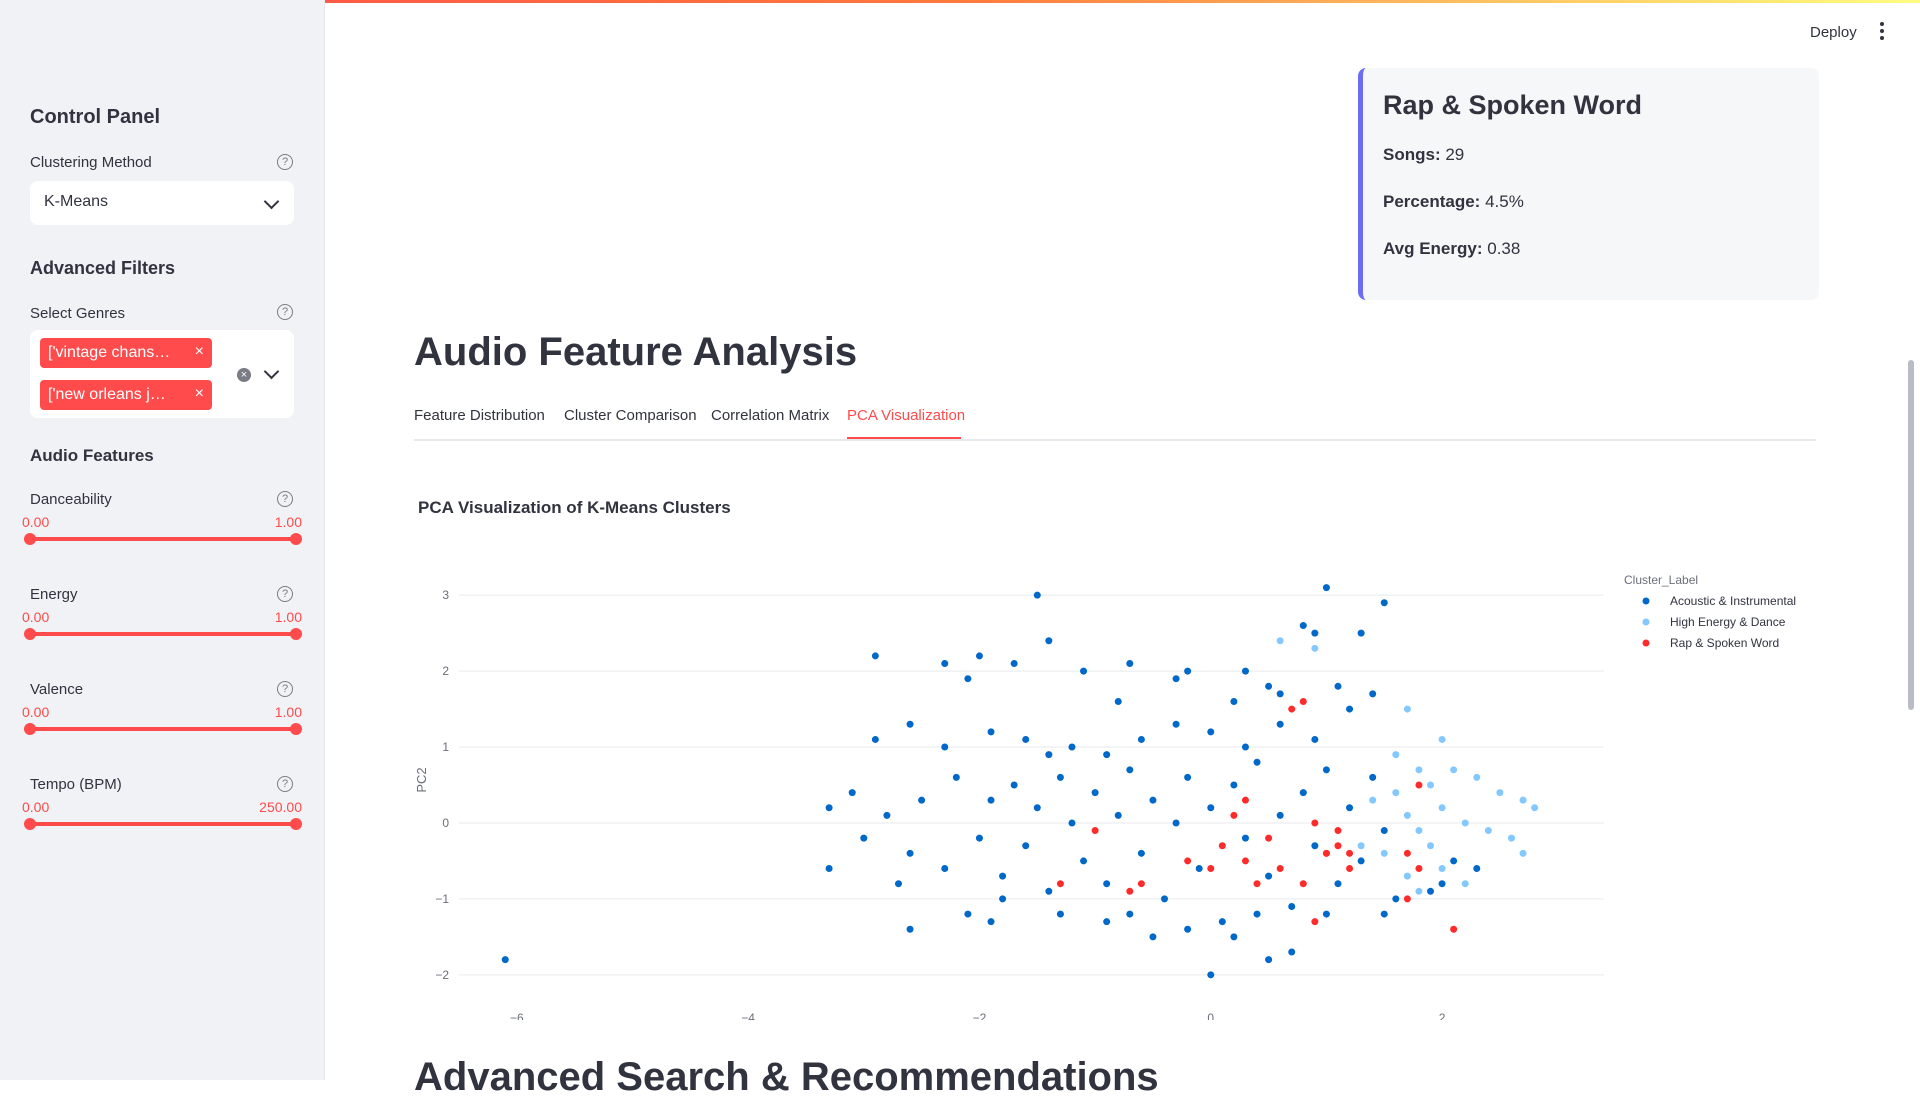 Image resolution: width=1920 pixels, height=1100 pixels. What do you see at coordinates (244, 375) in the screenshot?
I see `clear-all-icon: ×` at bounding box center [244, 375].